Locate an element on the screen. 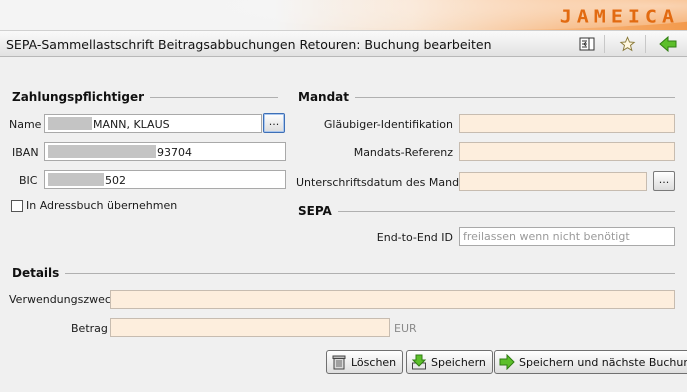 The width and height of the screenshot is (687, 392). signature-date-field is located at coordinates (553, 181).